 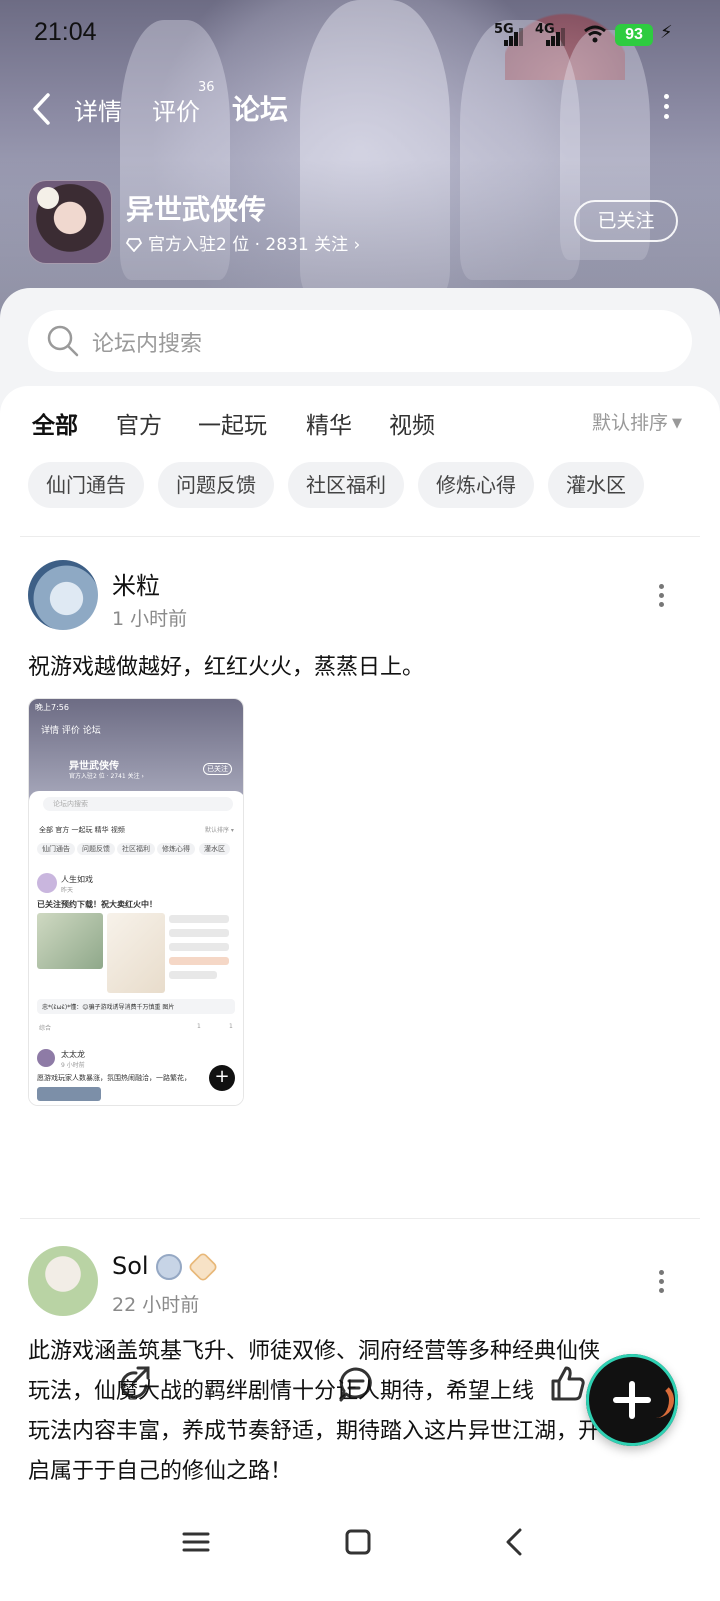 What do you see at coordinates (360, 106) in the screenshot?
I see `top-navigation: 详情 评价 36 论坛` at bounding box center [360, 106].